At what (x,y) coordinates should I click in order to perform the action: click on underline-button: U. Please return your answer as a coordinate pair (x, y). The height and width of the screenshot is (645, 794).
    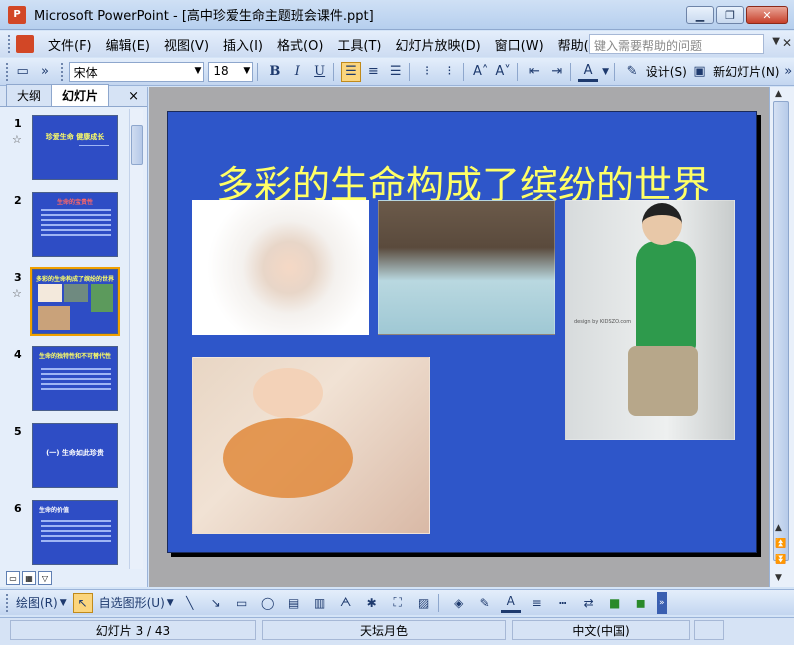
    Looking at the image, I should click on (319, 72).